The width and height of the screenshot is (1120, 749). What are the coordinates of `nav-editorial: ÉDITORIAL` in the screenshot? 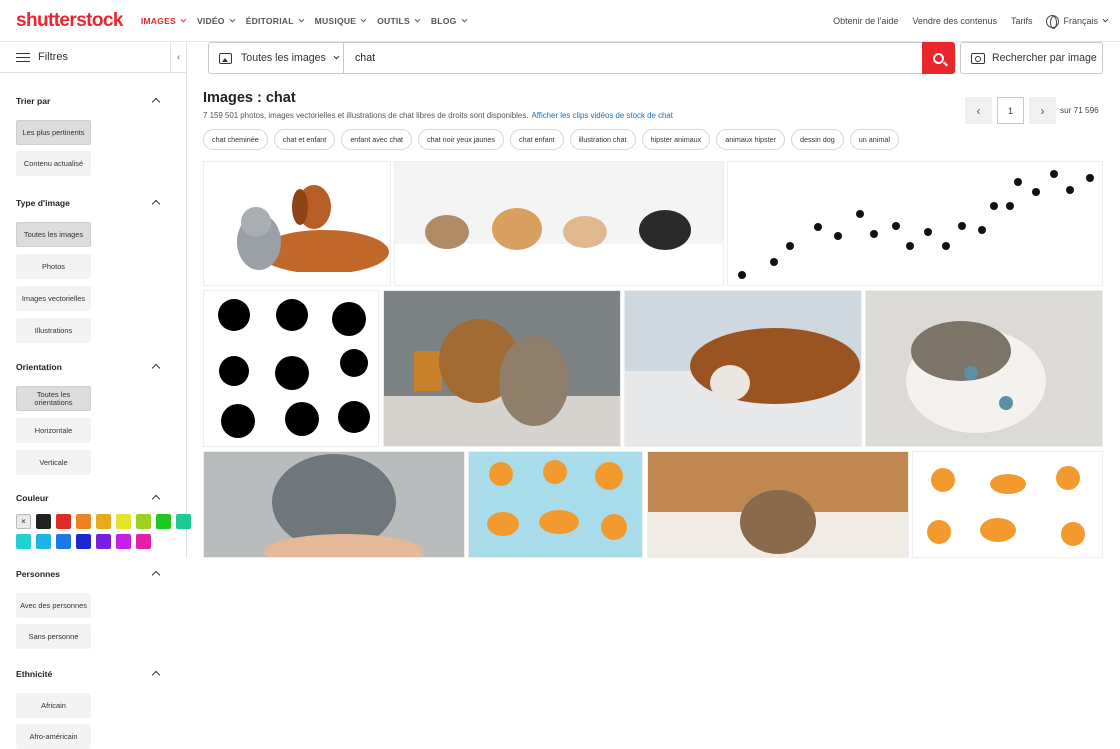 It's located at (275, 21).